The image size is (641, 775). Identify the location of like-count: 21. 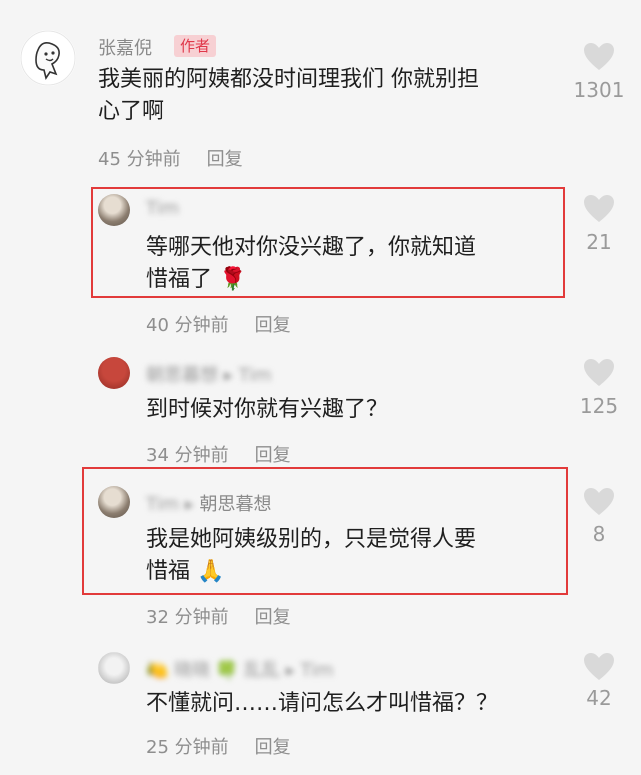
(599, 242).